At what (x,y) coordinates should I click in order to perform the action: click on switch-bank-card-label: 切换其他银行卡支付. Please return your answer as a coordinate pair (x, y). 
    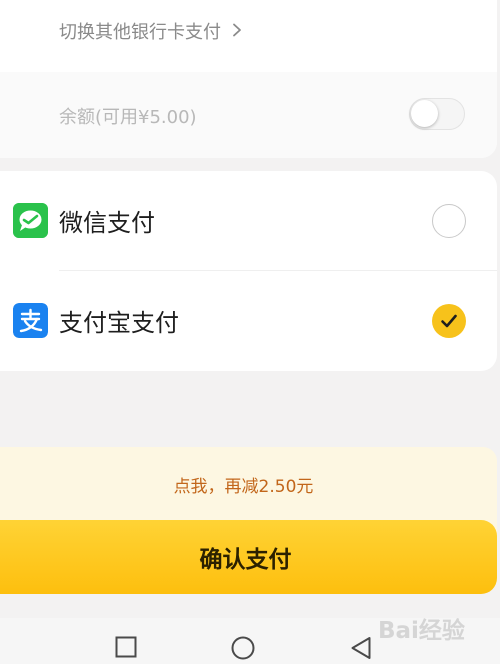
    Looking at the image, I should click on (140, 32).